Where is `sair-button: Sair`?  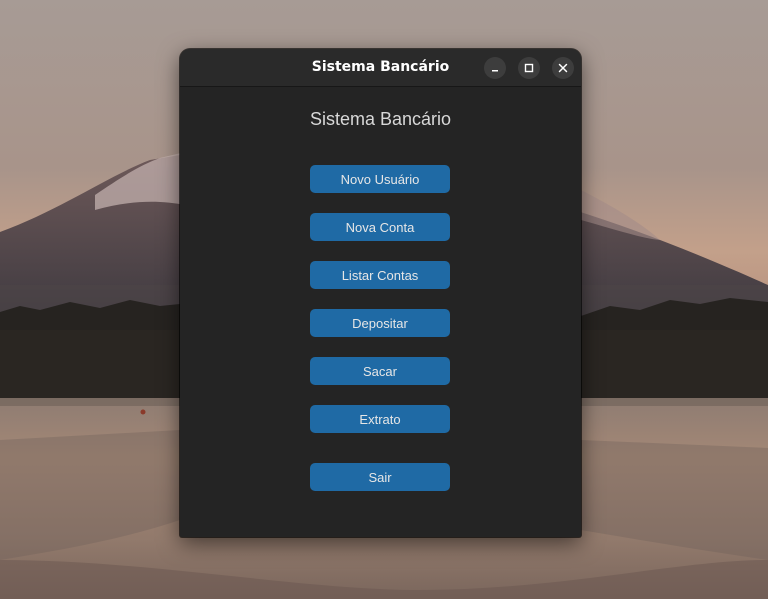 sair-button: Sair is located at coordinates (380, 477).